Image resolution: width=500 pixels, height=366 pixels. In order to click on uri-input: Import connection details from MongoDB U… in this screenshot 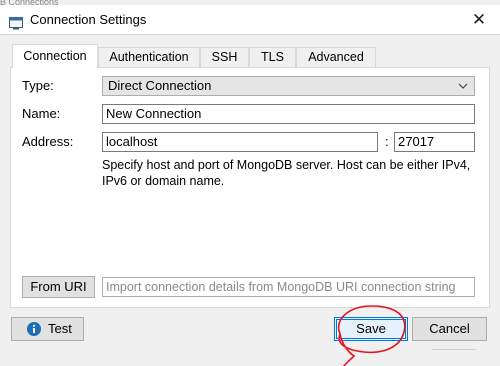, I will do `click(288, 287)`.